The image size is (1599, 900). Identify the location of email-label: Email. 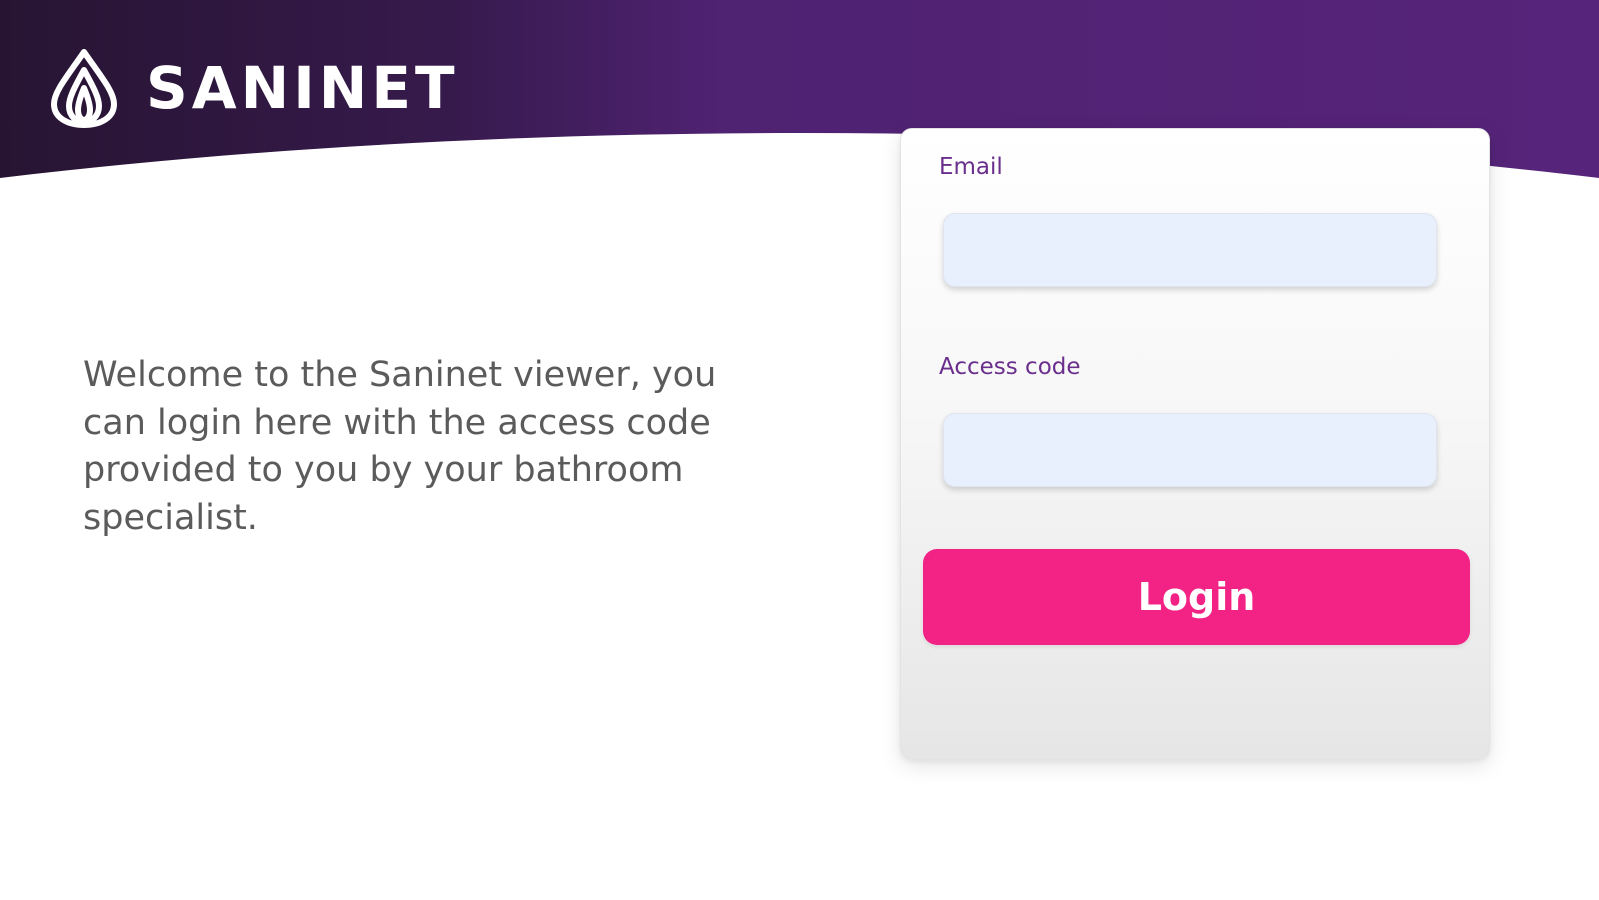
(971, 167).